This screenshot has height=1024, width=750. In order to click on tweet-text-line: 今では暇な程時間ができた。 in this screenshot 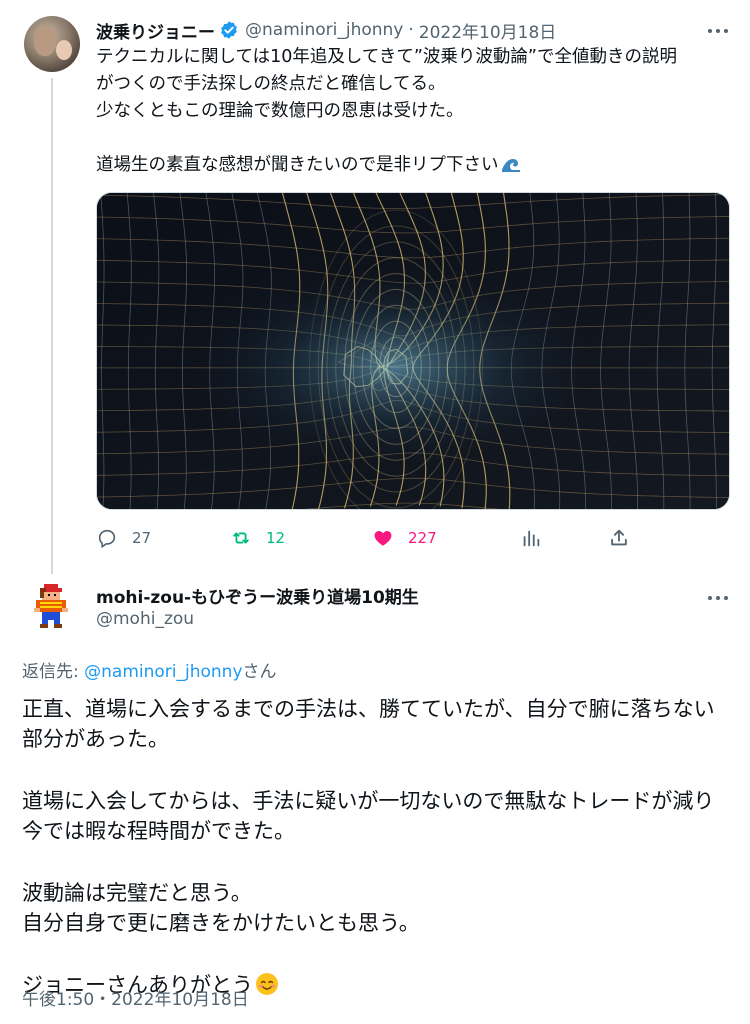, I will do `click(158, 831)`.